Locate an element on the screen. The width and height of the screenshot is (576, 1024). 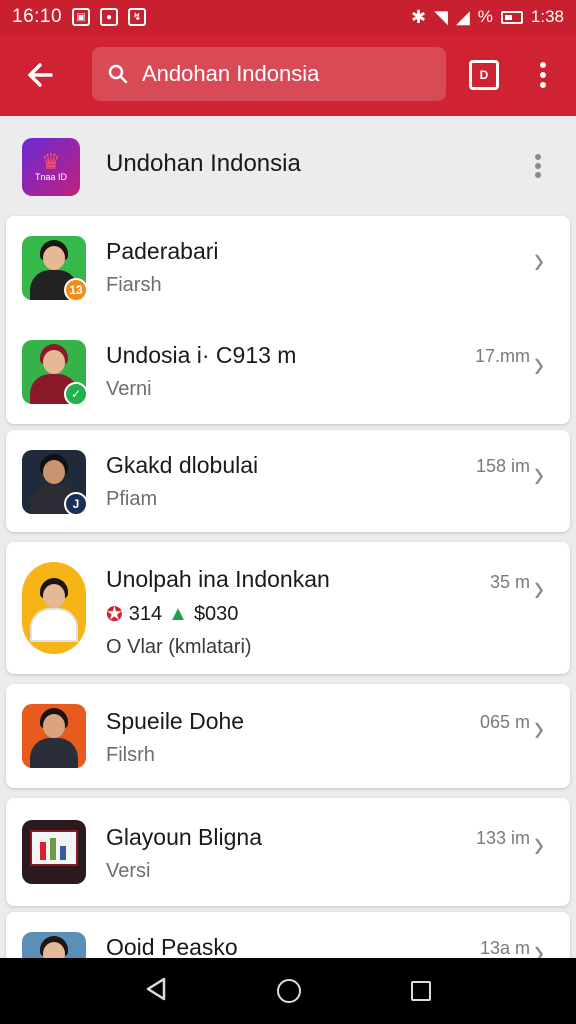
search-icon is located at coordinates (118, 74).